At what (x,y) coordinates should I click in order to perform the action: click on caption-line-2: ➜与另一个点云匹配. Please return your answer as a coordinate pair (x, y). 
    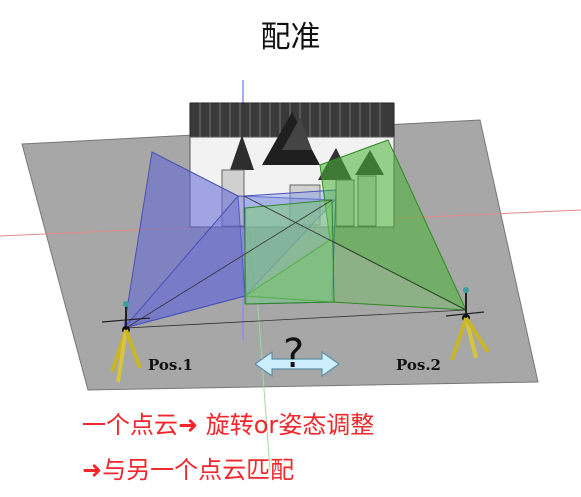
    Looking at the image, I should click on (188, 470).